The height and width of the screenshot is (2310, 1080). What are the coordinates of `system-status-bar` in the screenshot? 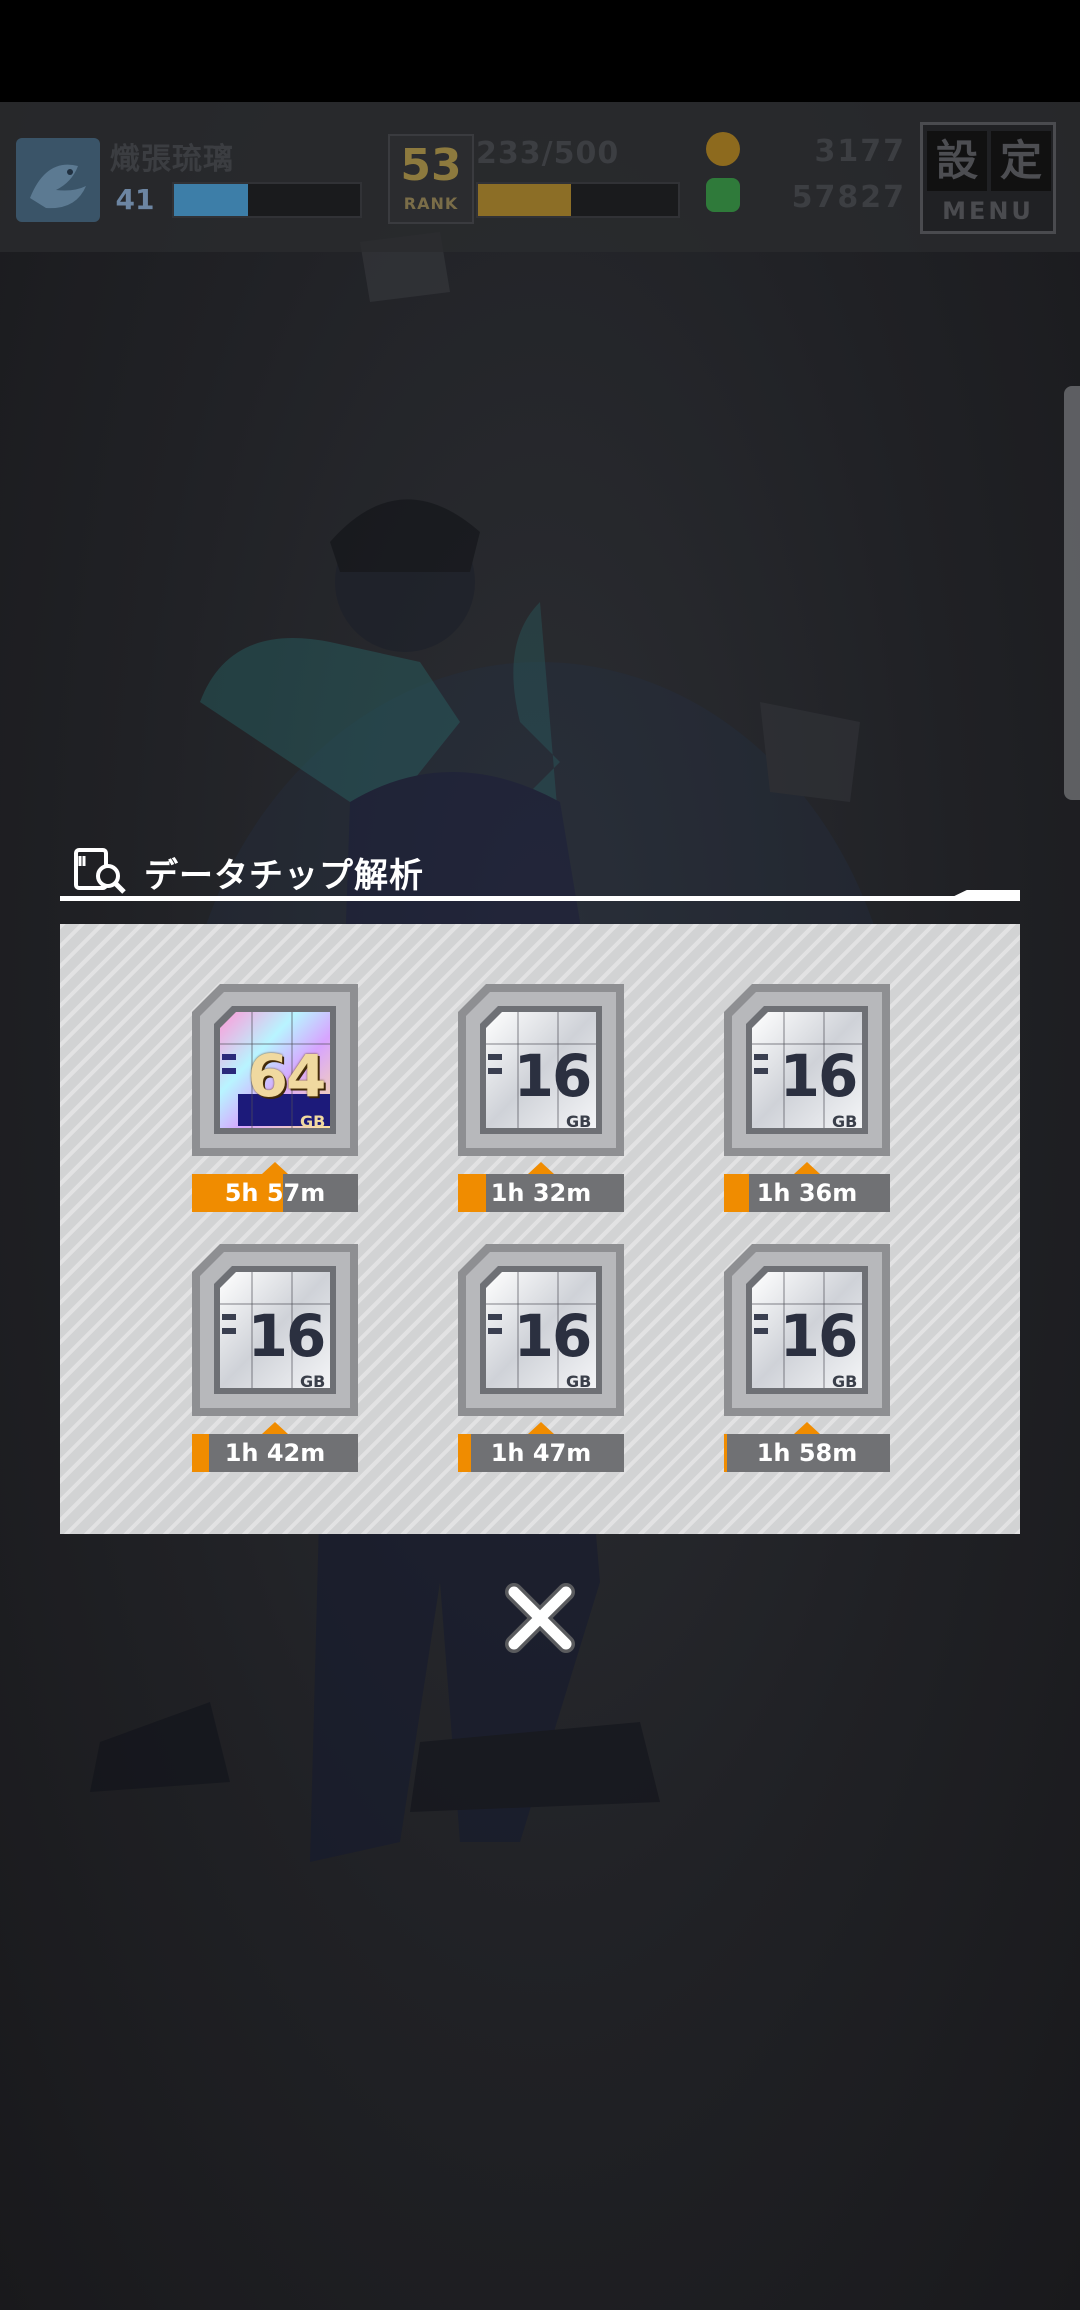 It's located at (540, 51).